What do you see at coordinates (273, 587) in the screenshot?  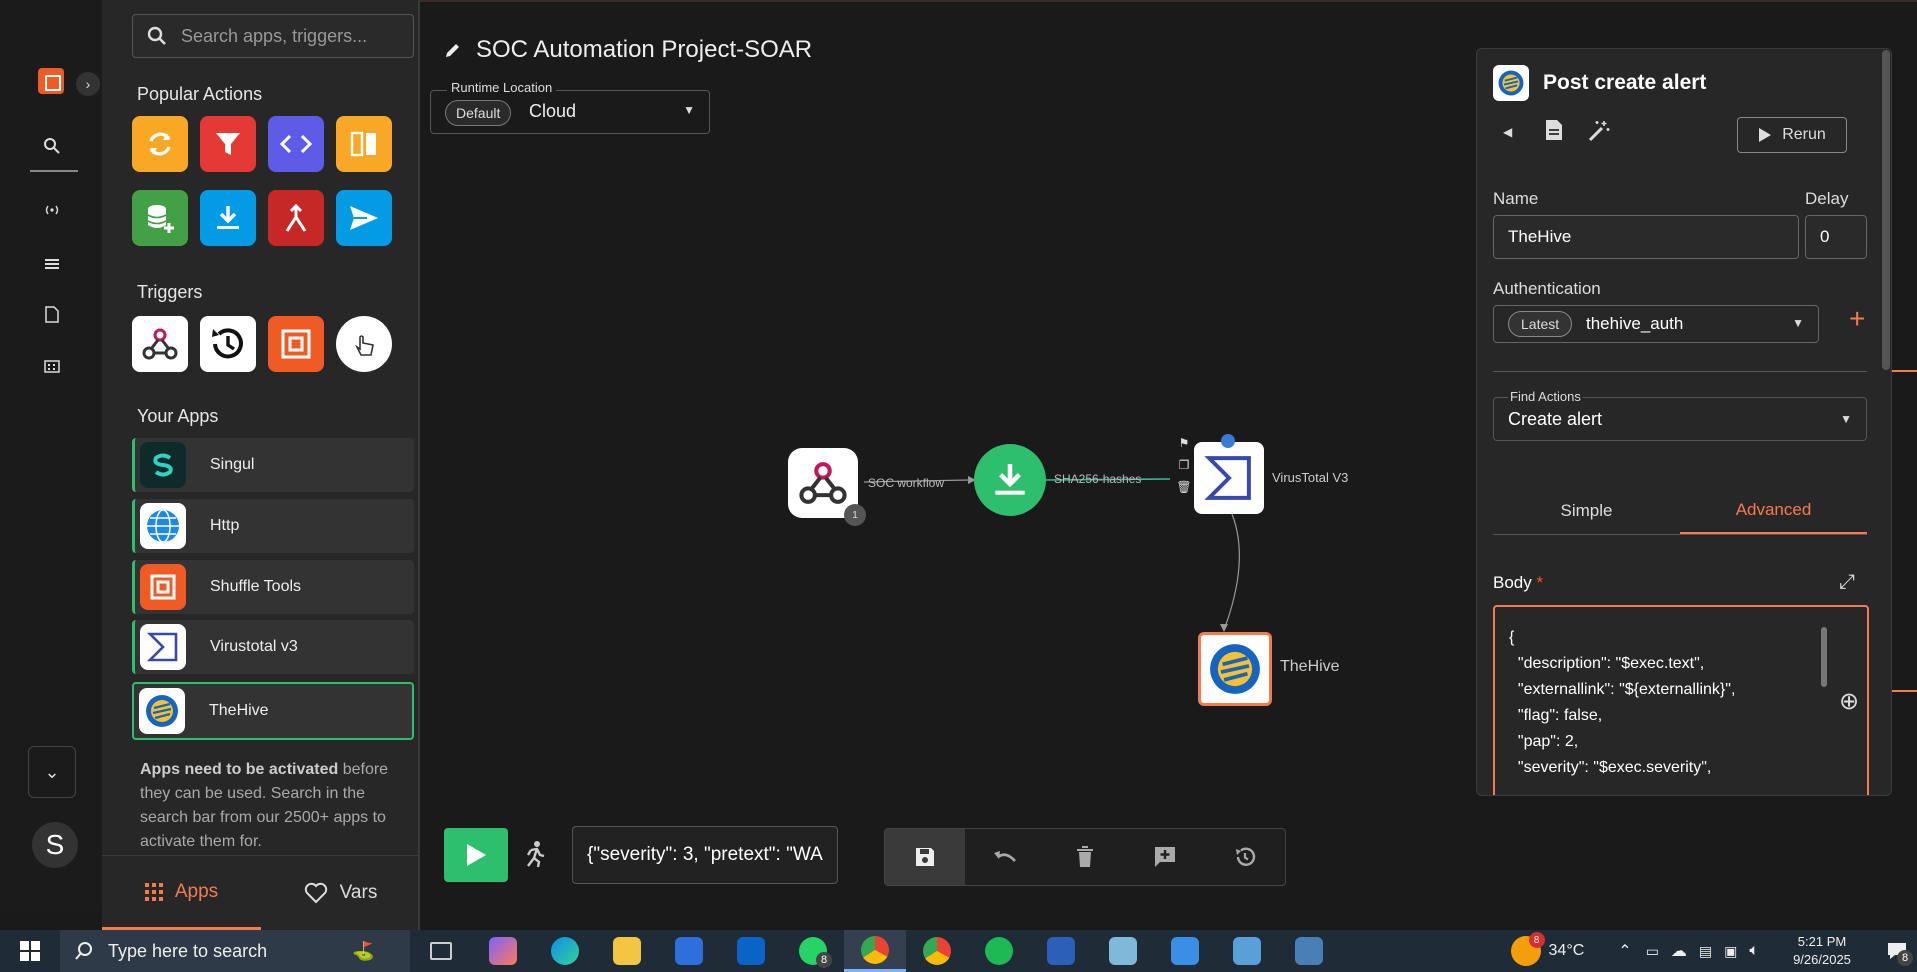 I see `app-row-shuffle-tools: Shuffle Tools` at bounding box center [273, 587].